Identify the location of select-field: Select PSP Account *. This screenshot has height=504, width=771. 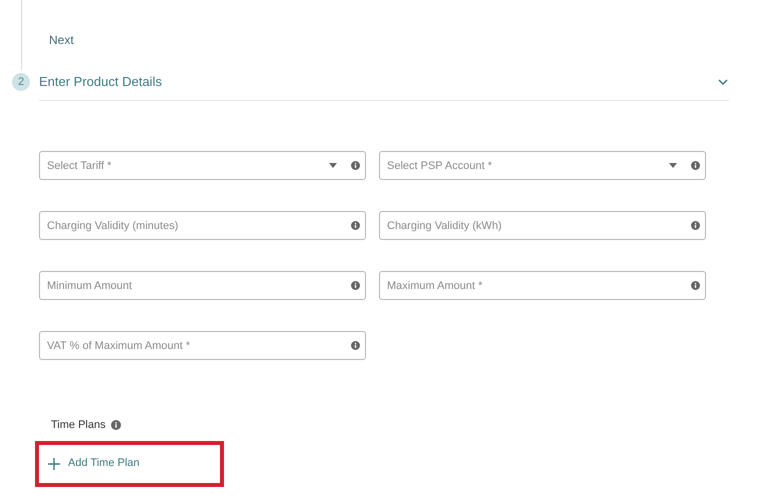
(542, 165).